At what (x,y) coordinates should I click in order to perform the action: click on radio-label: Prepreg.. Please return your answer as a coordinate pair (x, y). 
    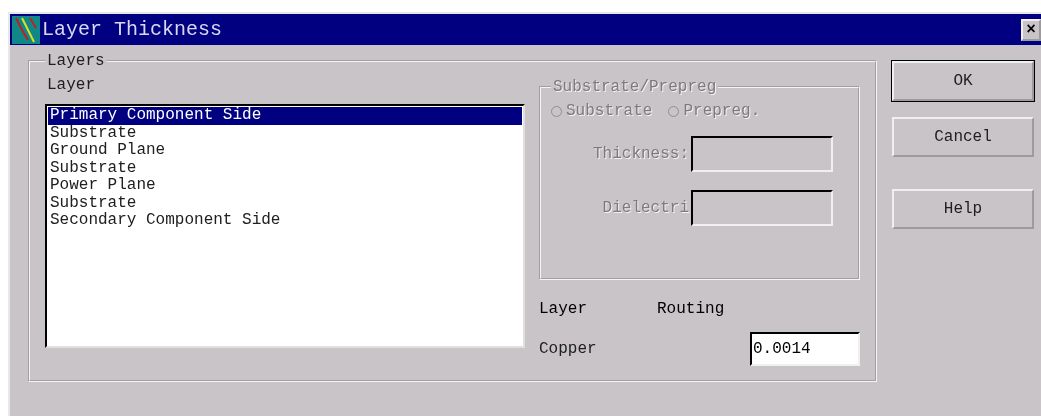
    Looking at the image, I should click on (722, 111).